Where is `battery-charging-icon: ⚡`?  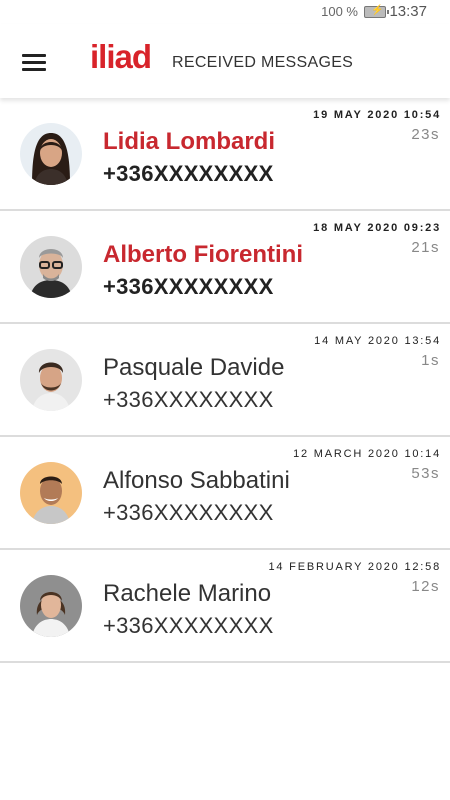 battery-charging-icon: ⚡ is located at coordinates (376, 11).